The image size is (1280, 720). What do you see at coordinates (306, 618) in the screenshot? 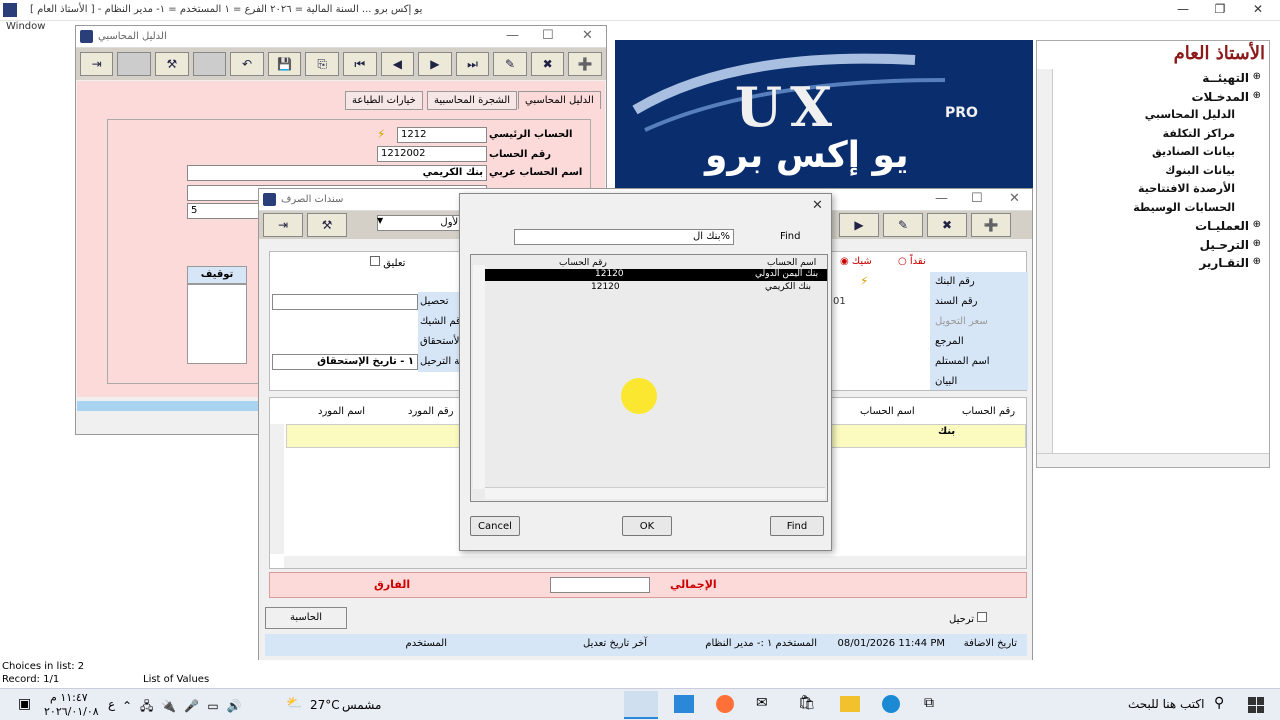
I see `calculator-button: الحاسبة` at bounding box center [306, 618].